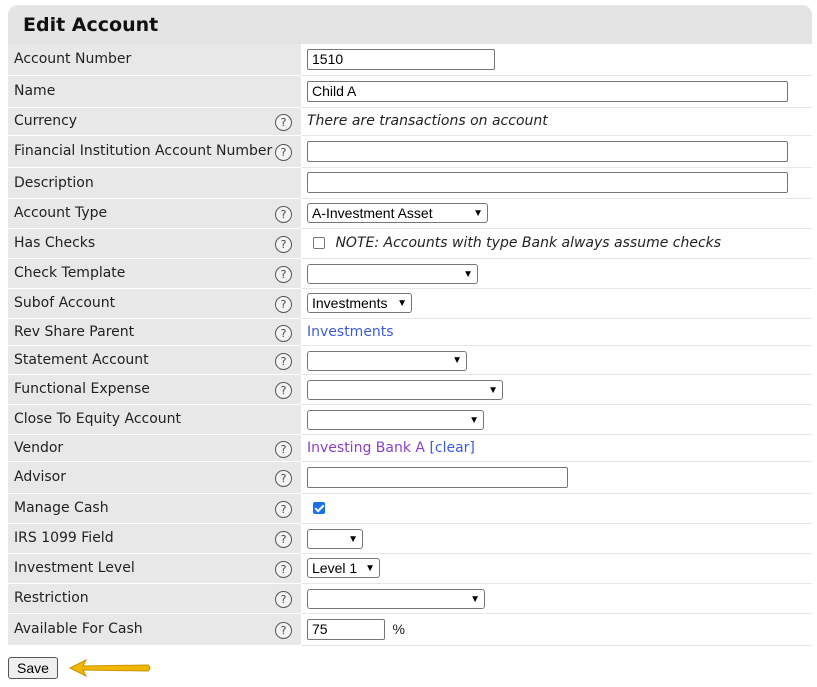  Describe the element at coordinates (401, 59) in the screenshot. I see `account-number-input` at that location.